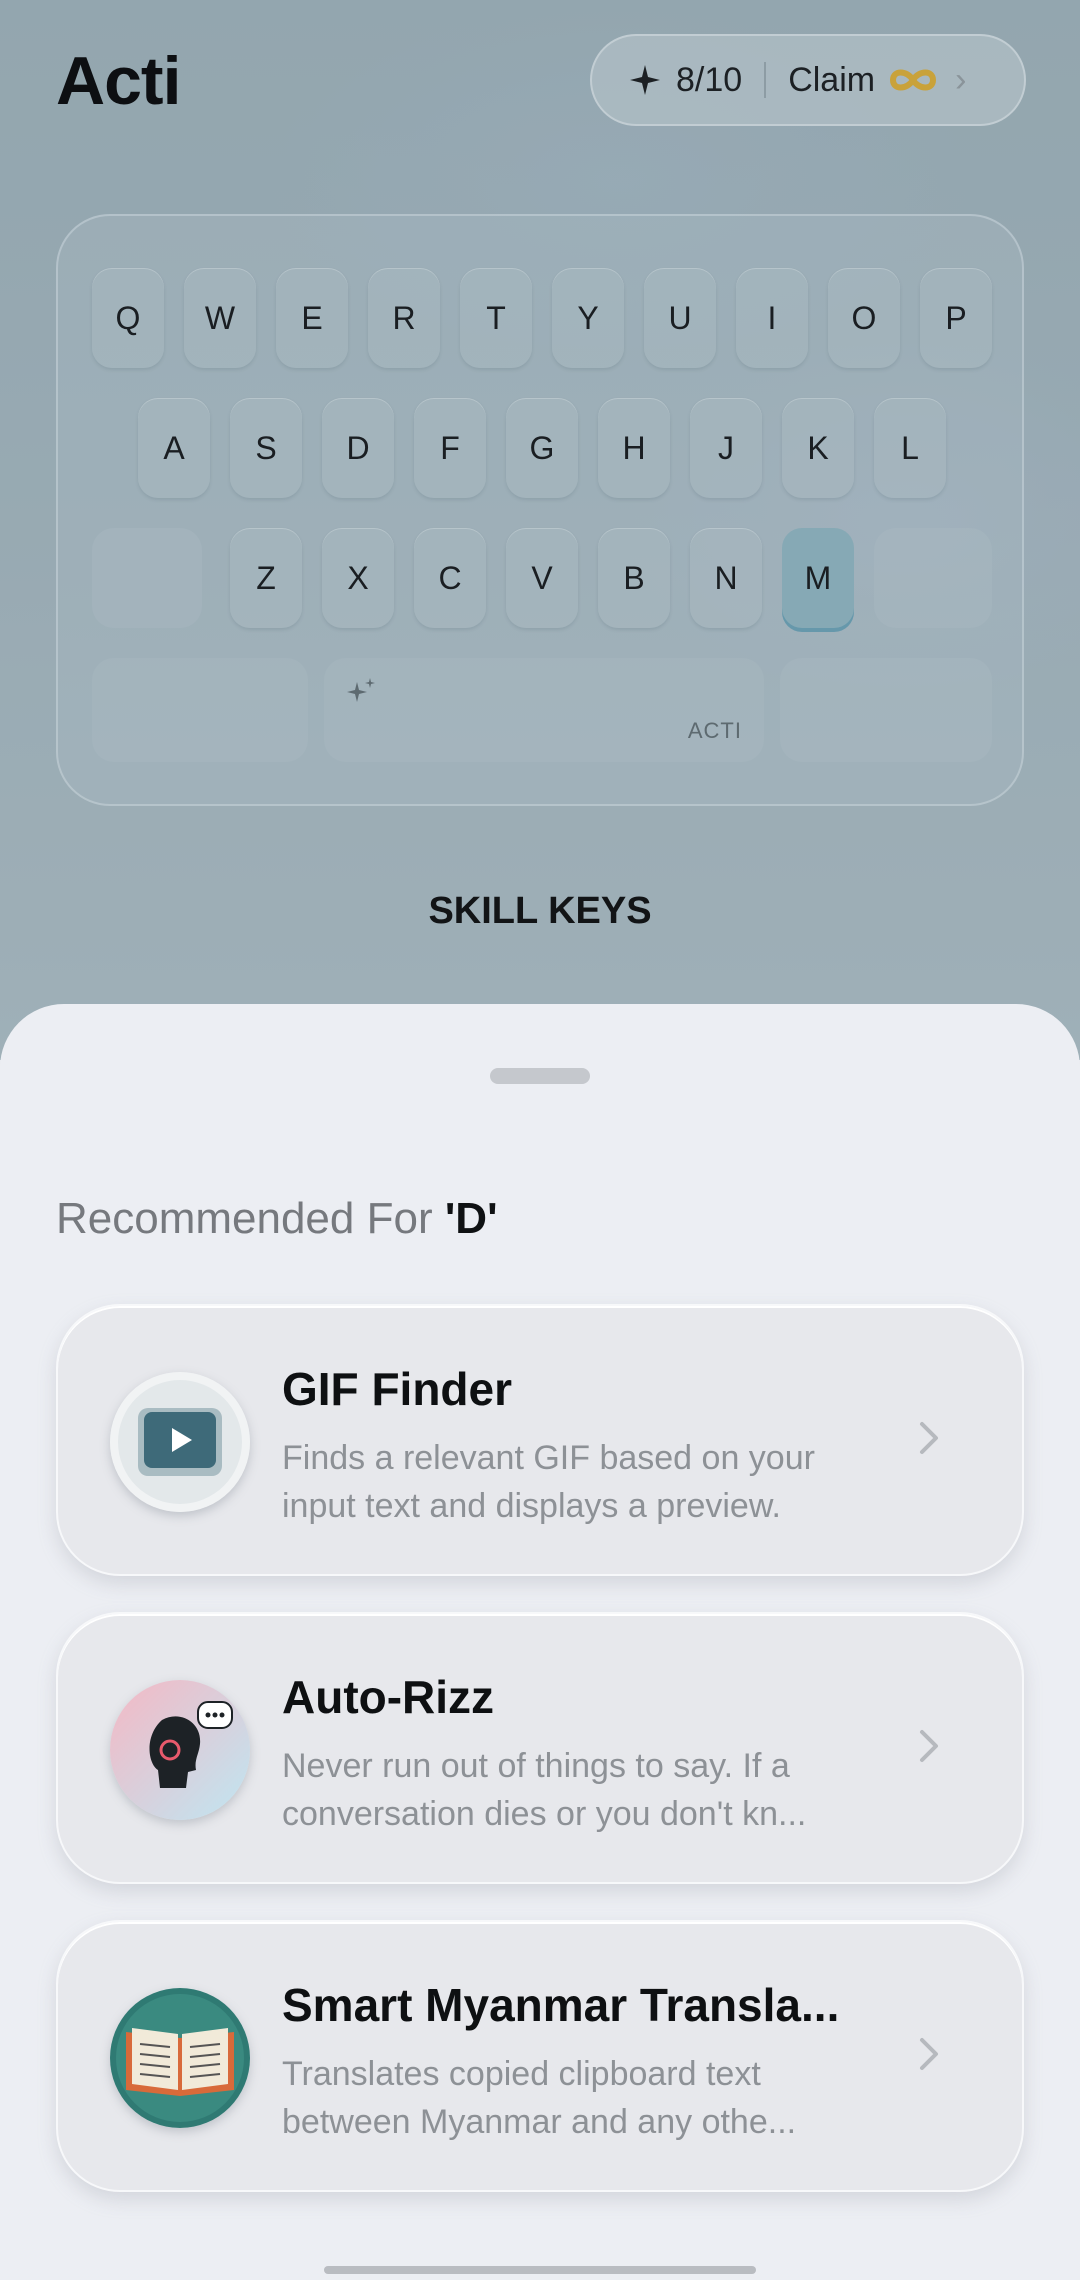  Describe the element at coordinates (588, 318) in the screenshot. I see `key-y: Y` at that location.